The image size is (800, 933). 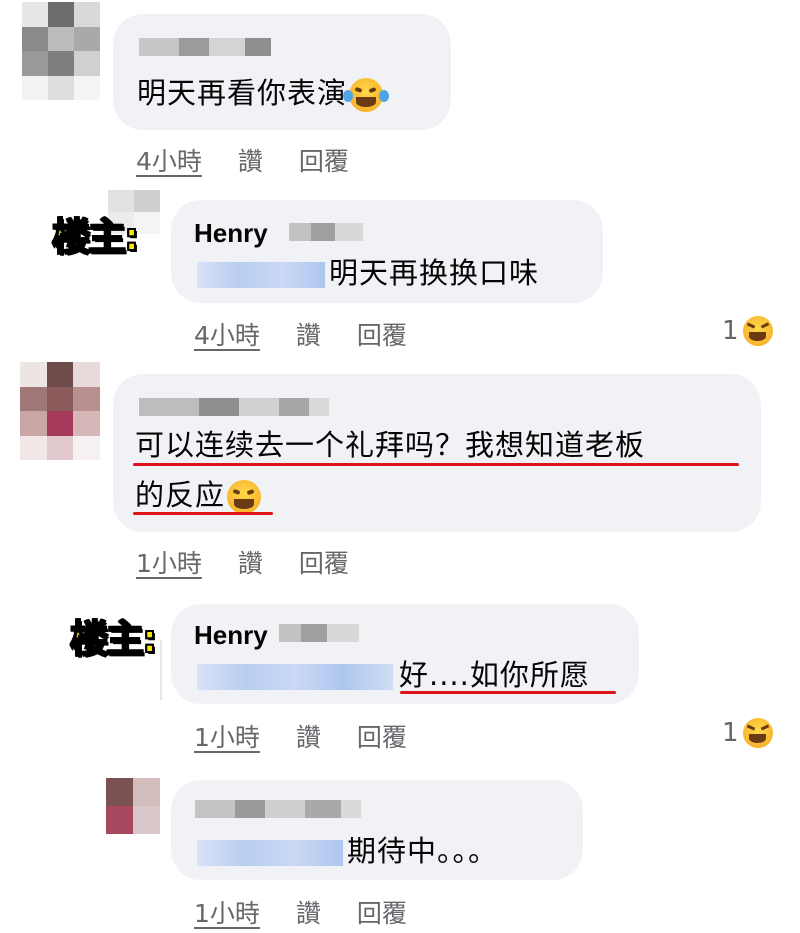 What do you see at coordinates (390, 445) in the screenshot?
I see `comment-text-line1: 可以连续去一个礼拜吗？我想知道老板` at bounding box center [390, 445].